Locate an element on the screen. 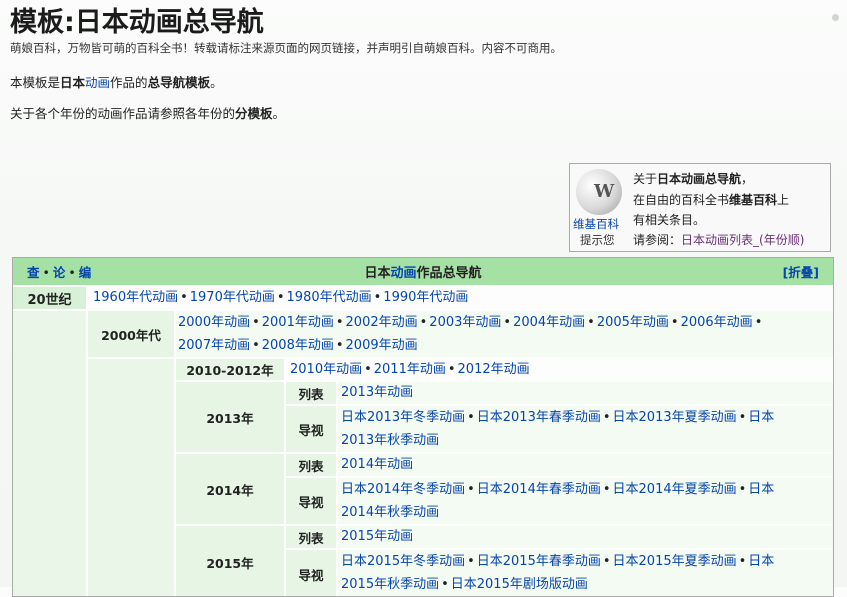 The height and width of the screenshot is (597, 847). list-2010-2012: 2010年动画 • 2011年动画 • 2012年动画 is located at coordinates (559, 369).